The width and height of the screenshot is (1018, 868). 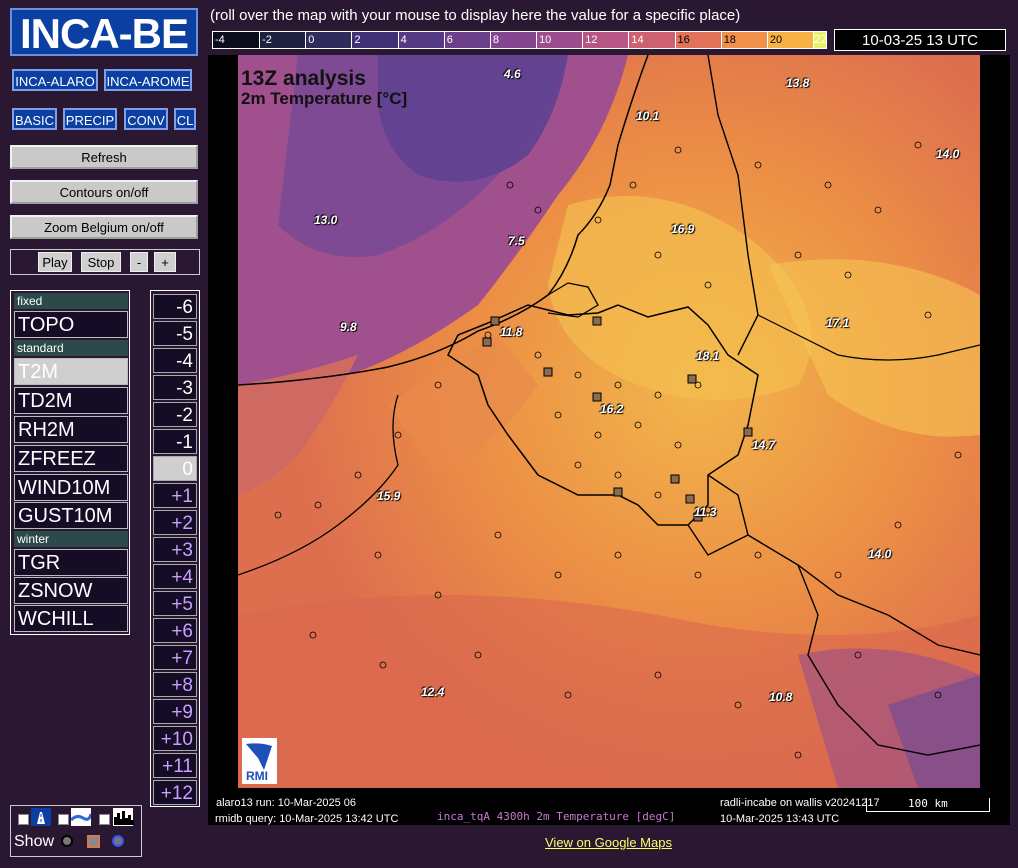 I want to click on motorway-icon, so click(x=41, y=817).